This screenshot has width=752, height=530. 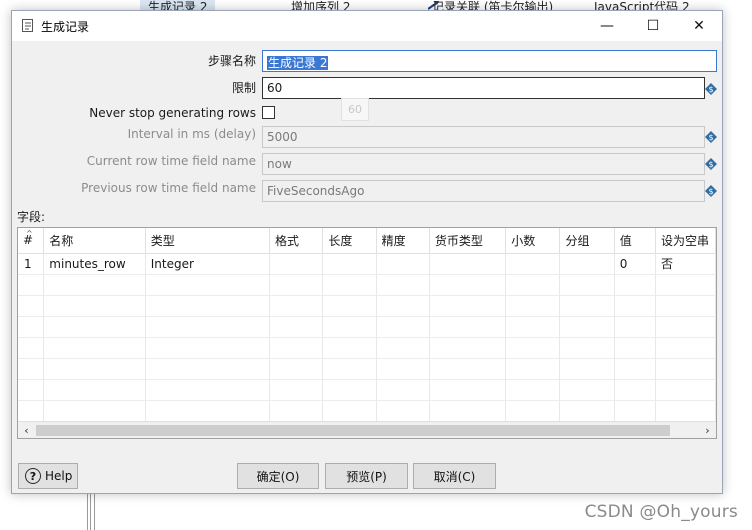 What do you see at coordinates (208, 264) in the screenshot?
I see `table-cell: Integer` at bounding box center [208, 264].